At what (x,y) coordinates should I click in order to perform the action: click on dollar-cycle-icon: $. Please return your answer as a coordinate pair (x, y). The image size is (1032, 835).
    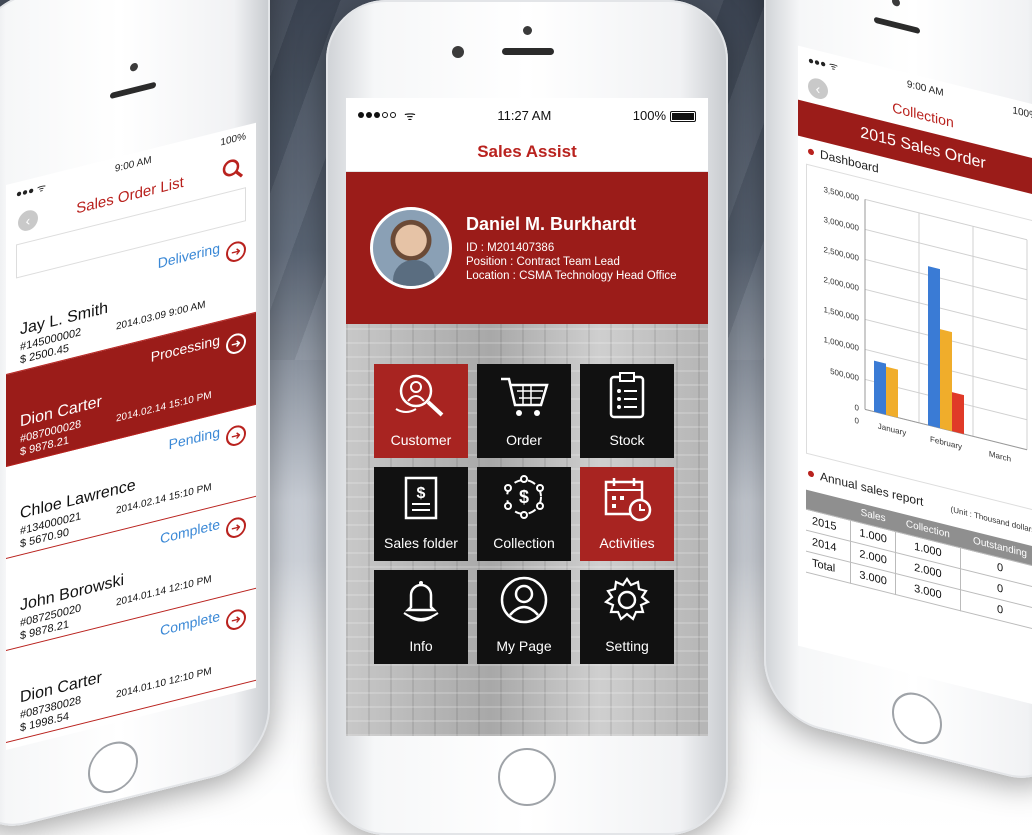
    Looking at the image, I should click on (524, 503).